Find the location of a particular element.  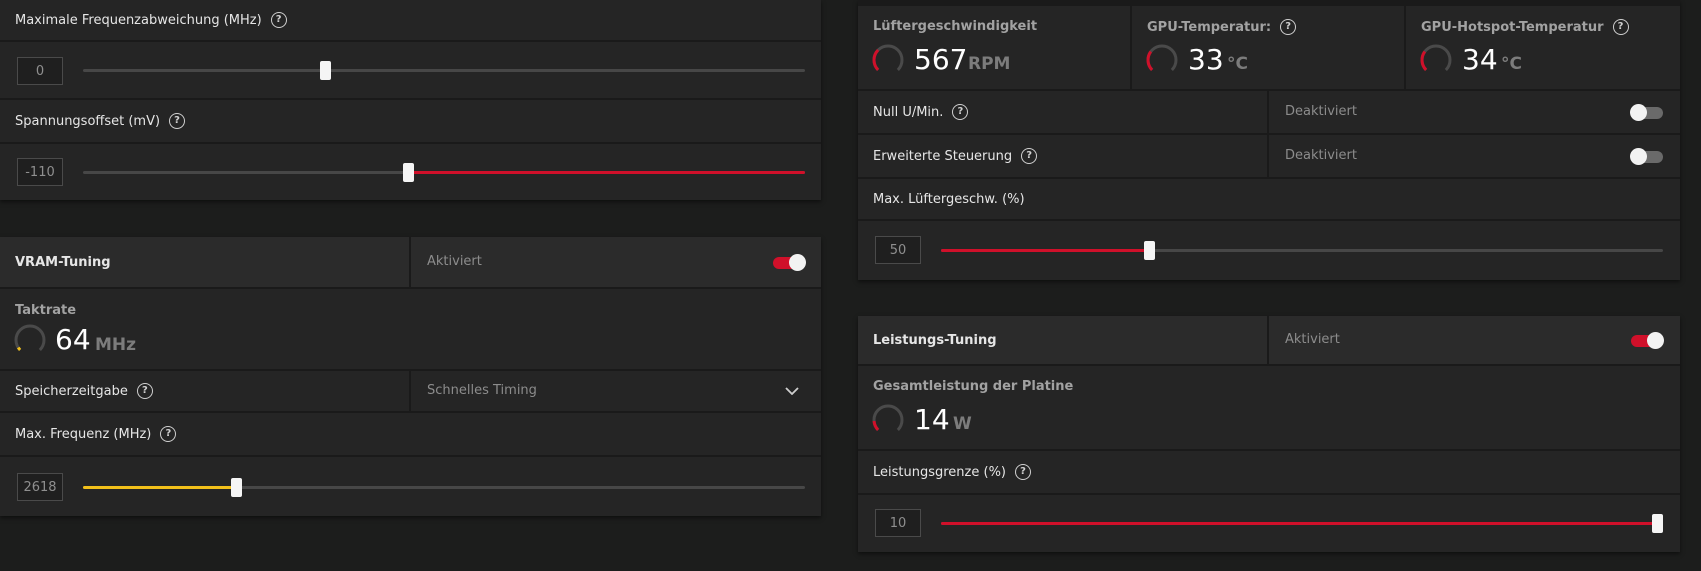

freq-dev-value-box: 0 is located at coordinates (40, 71).